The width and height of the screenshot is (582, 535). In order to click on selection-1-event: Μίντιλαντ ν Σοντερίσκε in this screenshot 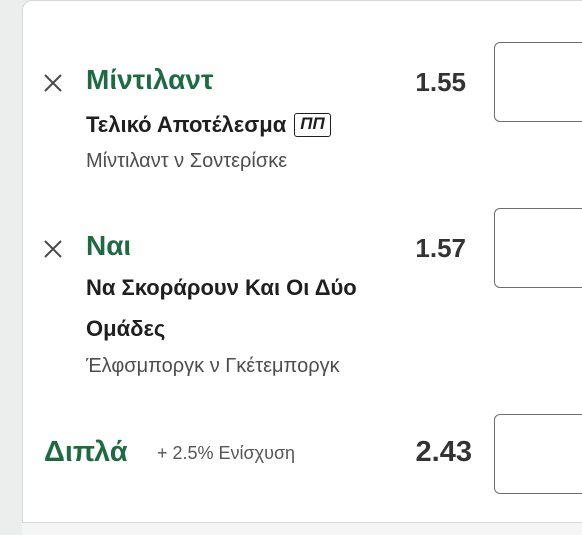, I will do `click(187, 161)`.